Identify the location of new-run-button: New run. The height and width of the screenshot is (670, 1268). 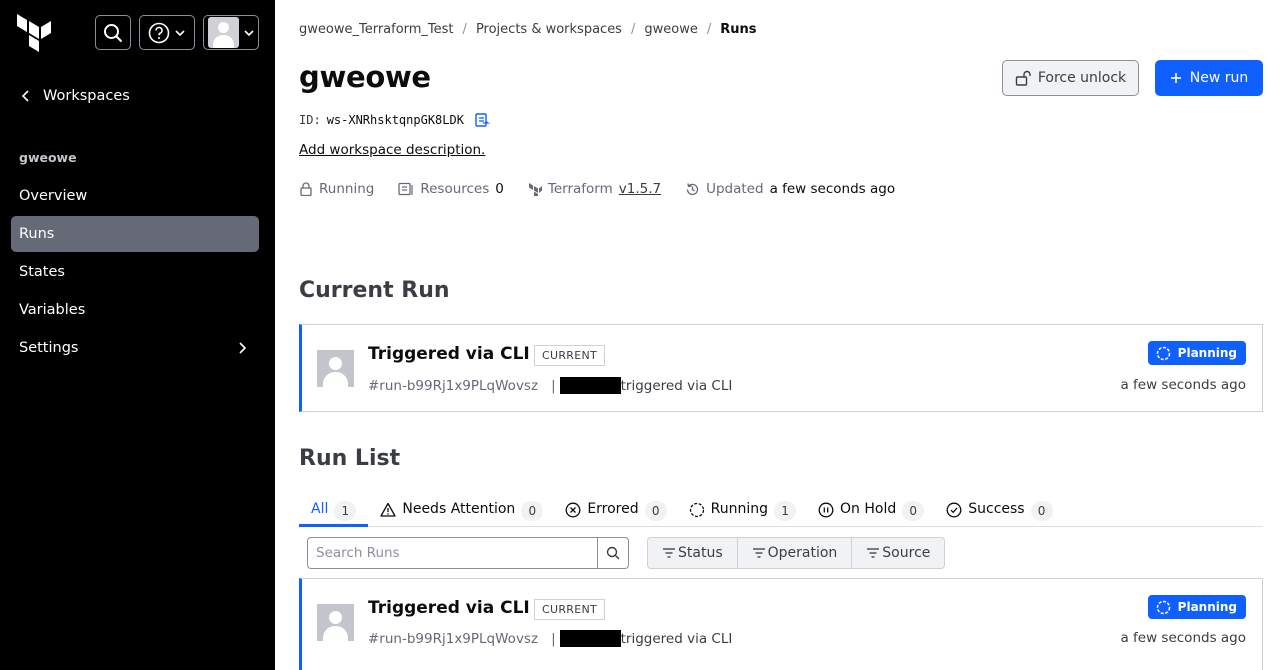
(1209, 78).